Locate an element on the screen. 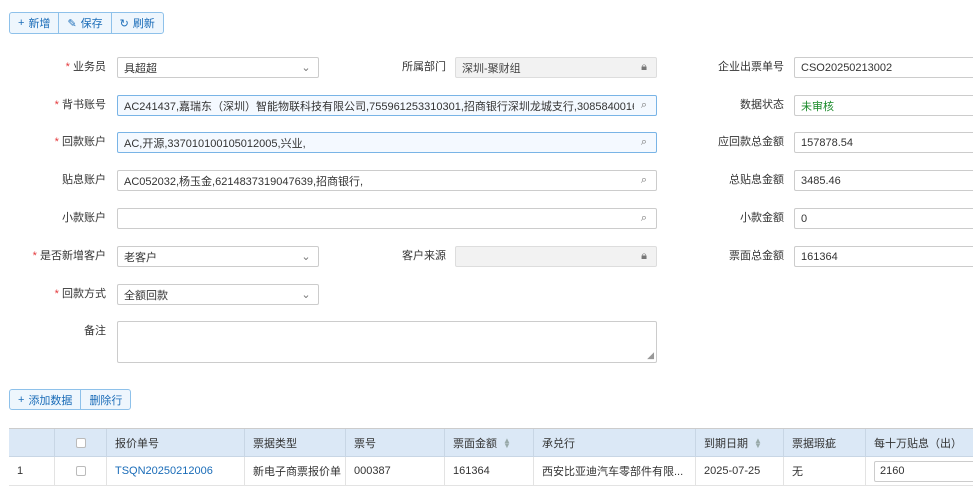 Image resolution: width=973 pixels, height=490 pixels. header-bill-no: 票号 is located at coordinates (395, 442).